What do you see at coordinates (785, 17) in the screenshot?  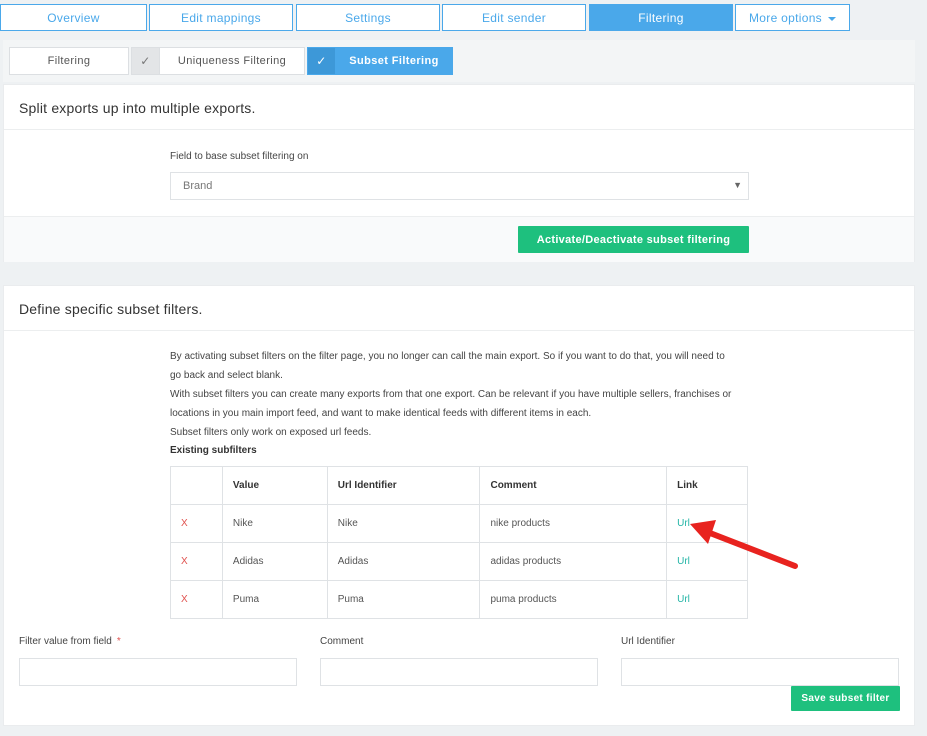 I see `more-options-label: More options` at bounding box center [785, 17].